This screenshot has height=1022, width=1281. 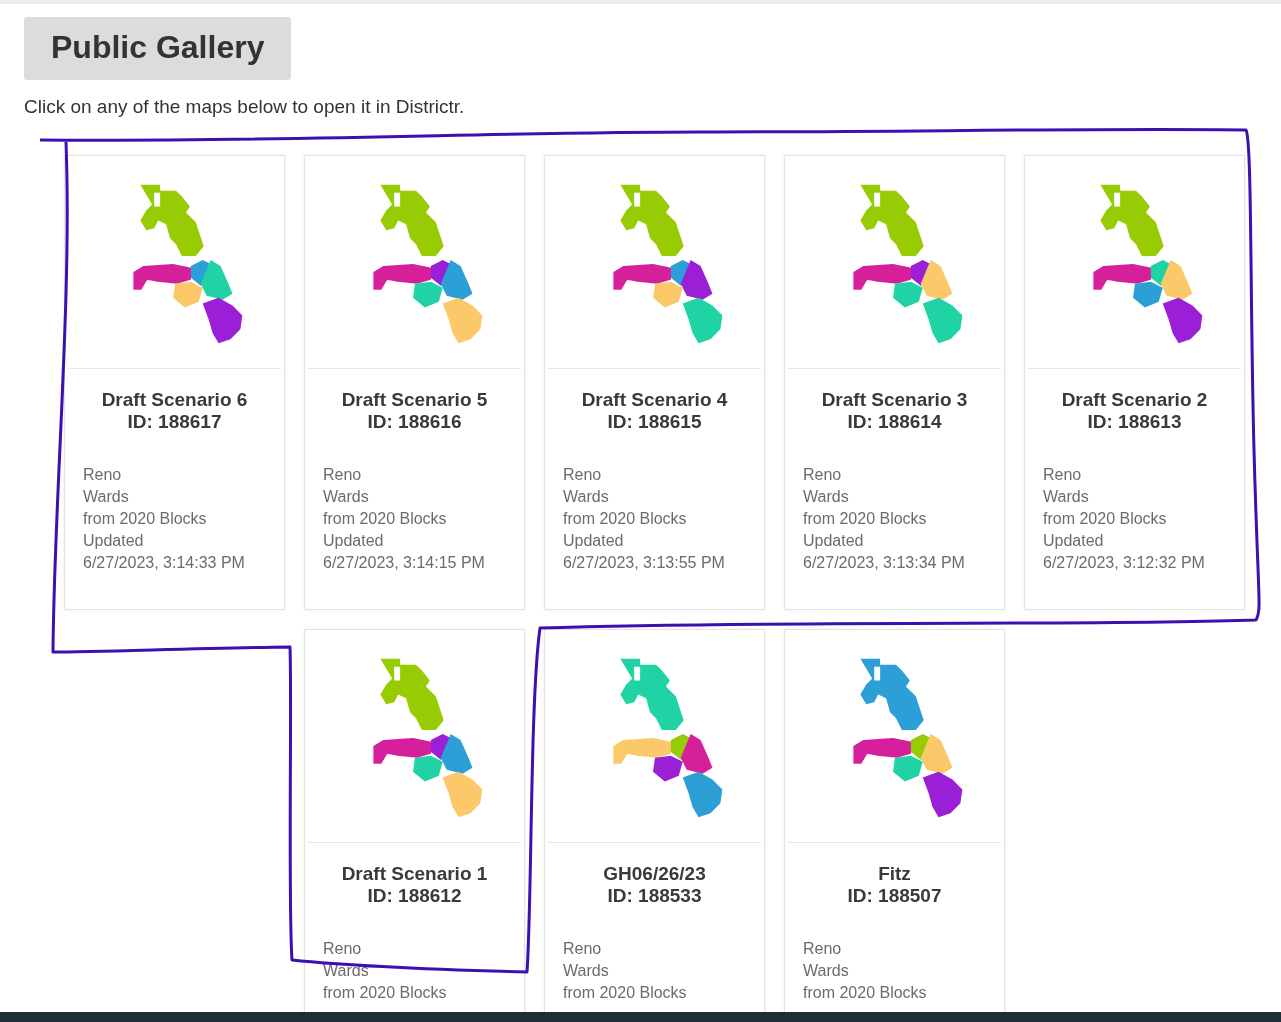 What do you see at coordinates (894, 382) in the screenshot?
I see `map-card: Draft Scenario 3 ID: 188614 Reno Wards from 2020 Blocks Updated 6/27/2023, 3:13:34 PM` at bounding box center [894, 382].